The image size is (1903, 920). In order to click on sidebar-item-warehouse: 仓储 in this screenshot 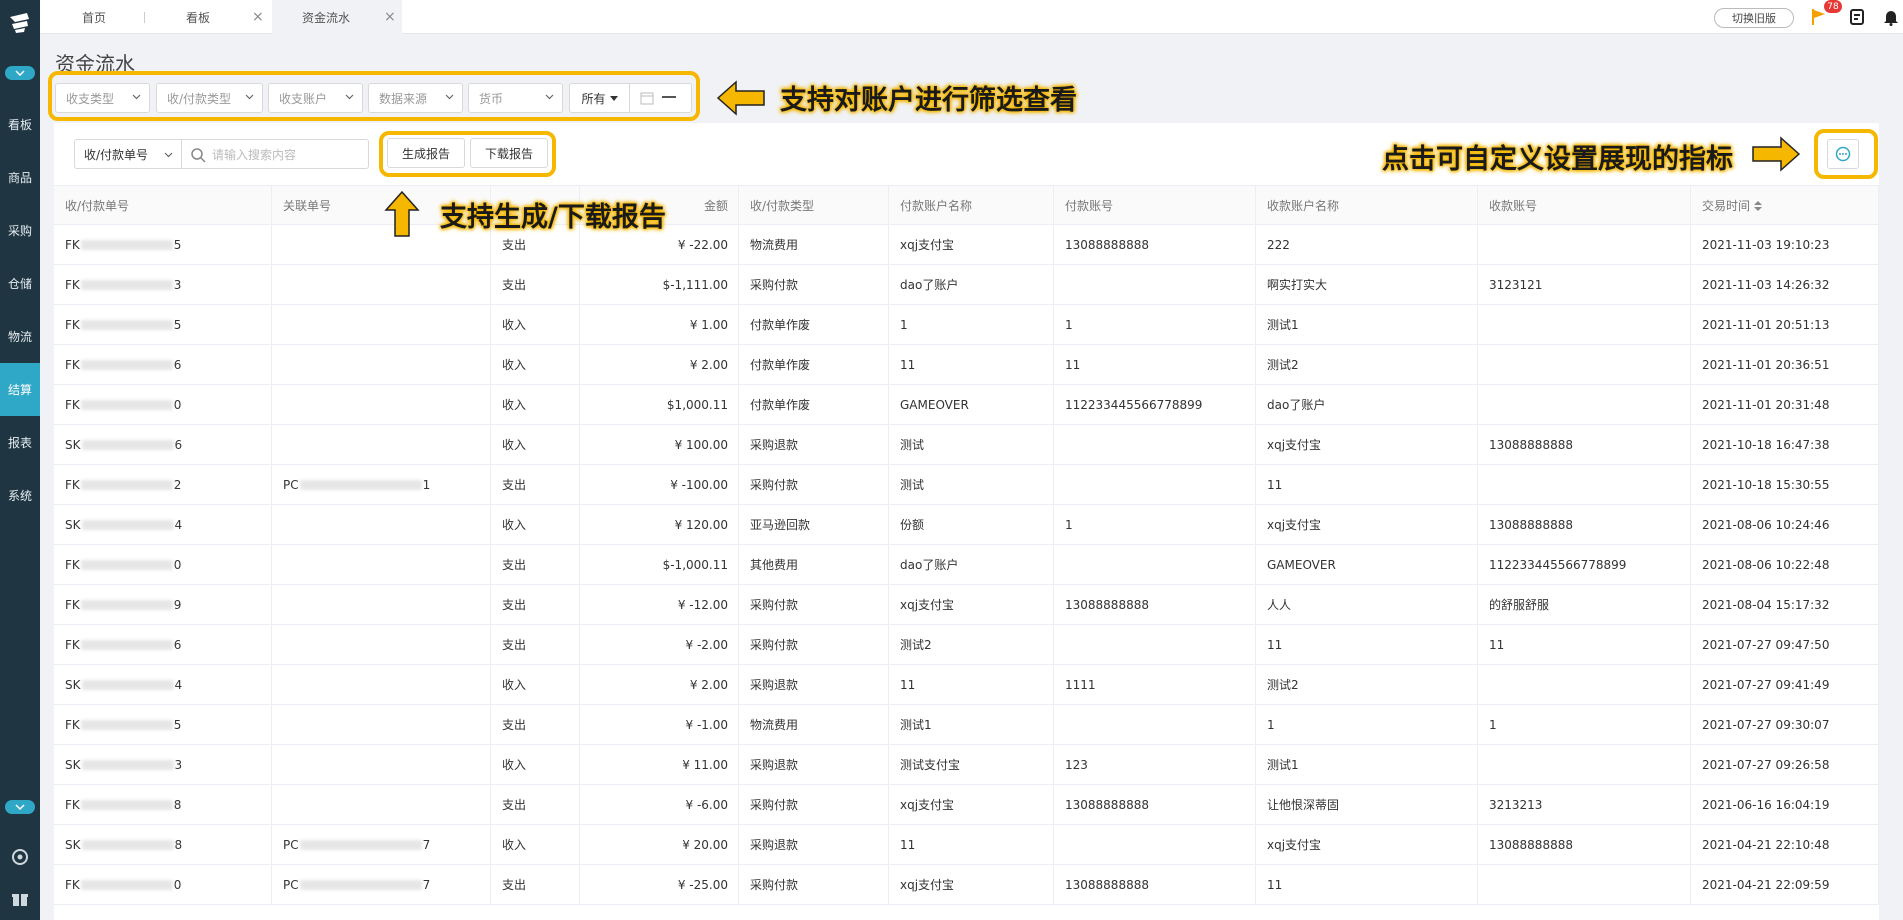, I will do `click(20, 283)`.